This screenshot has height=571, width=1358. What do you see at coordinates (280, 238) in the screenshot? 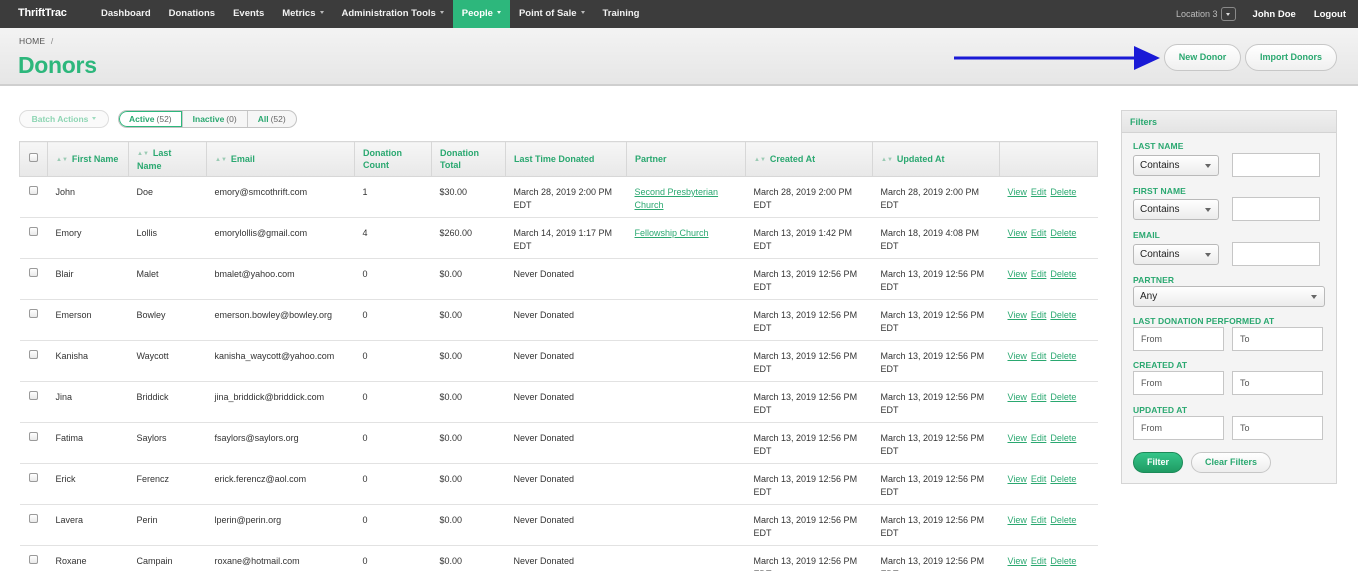
I see `cell-email: emorylollis@gmail.com` at bounding box center [280, 238].